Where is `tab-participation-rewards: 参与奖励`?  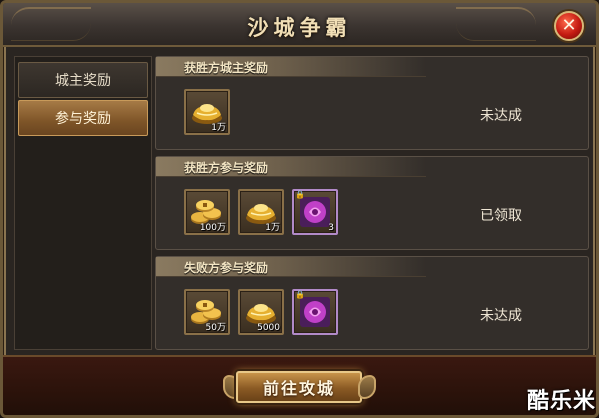 tab-participation-rewards: 参与奖励 is located at coordinates (83, 118).